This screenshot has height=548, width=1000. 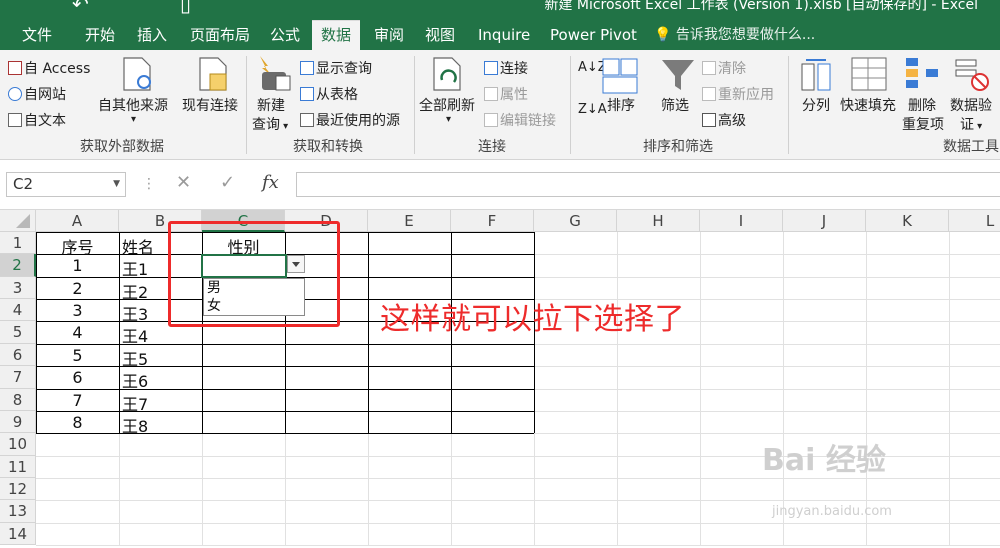 I want to click on row-header-4: 4, so click(x=18, y=310).